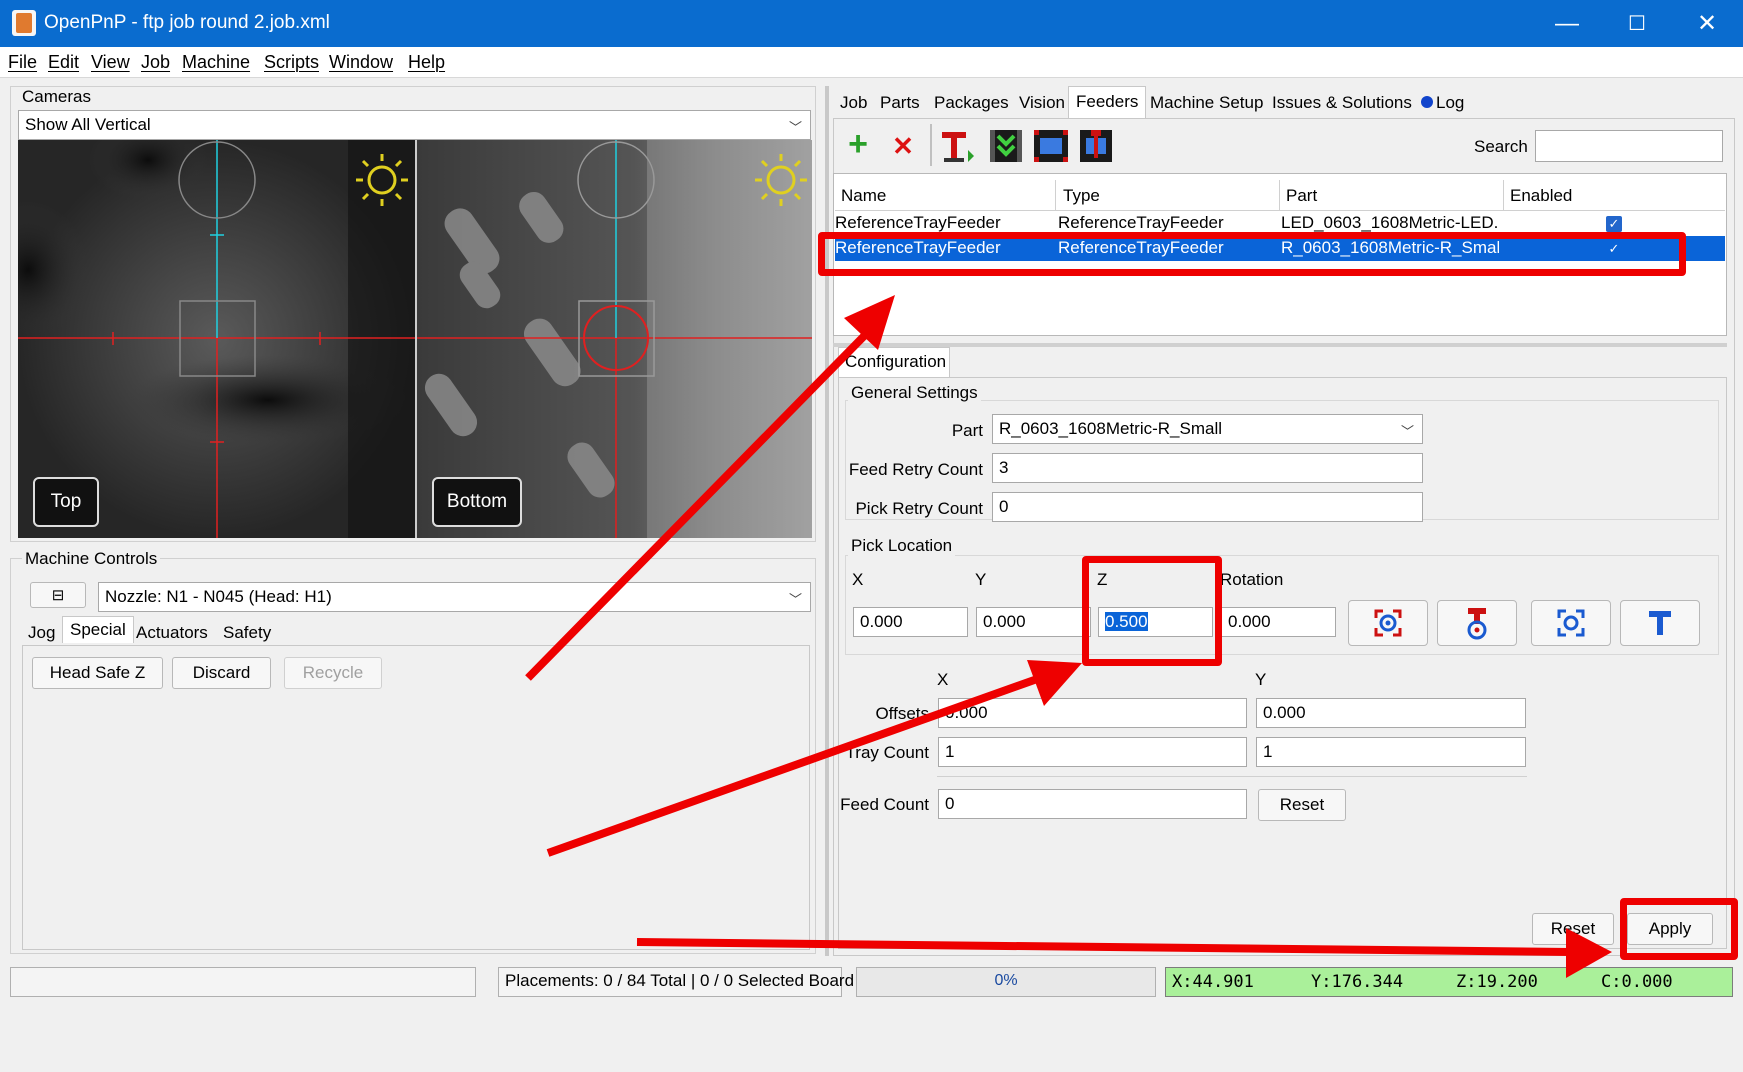 The height and width of the screenshot is (1072, 1743). What do you see at coordinates (426, 62) in the screenshot?
I see `menu-help: Help` at bounding box center [426, 62].